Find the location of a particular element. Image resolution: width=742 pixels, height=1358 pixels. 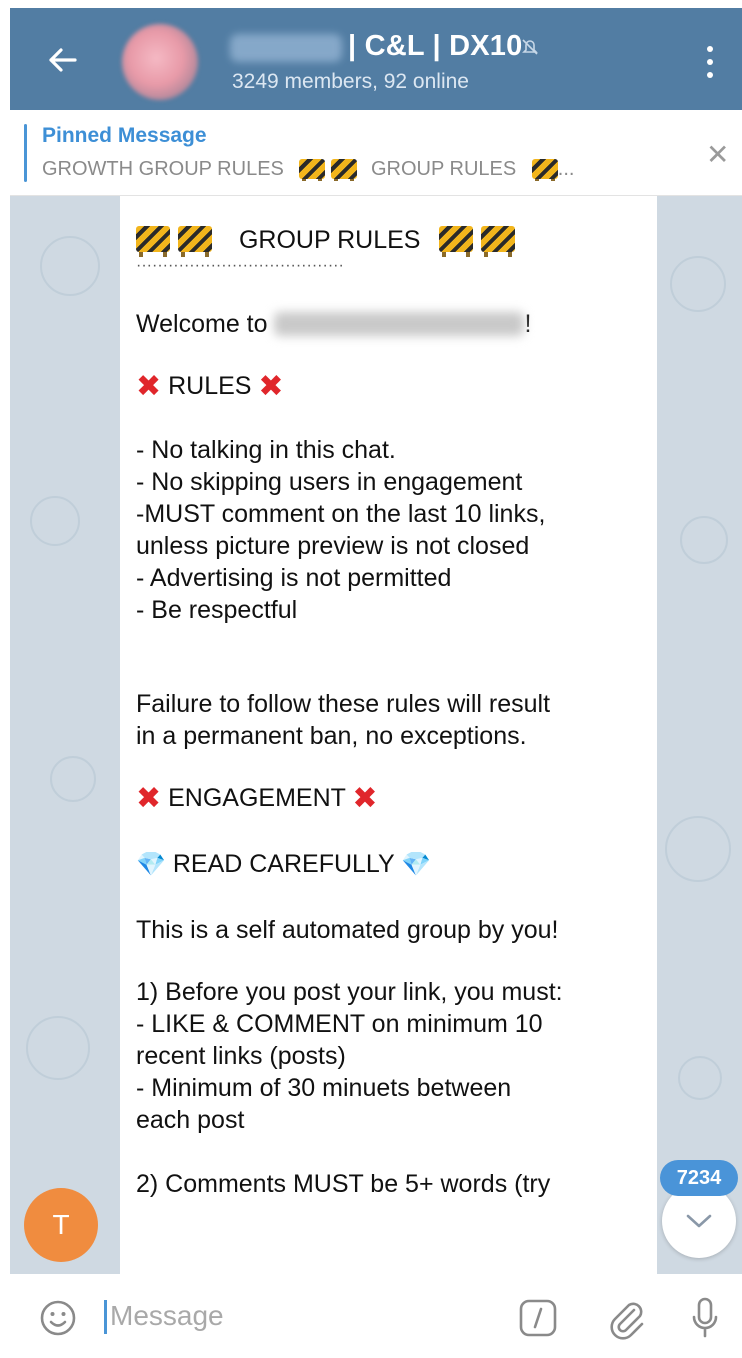

chevron-down-icon is located at coordinates (699, 1221).